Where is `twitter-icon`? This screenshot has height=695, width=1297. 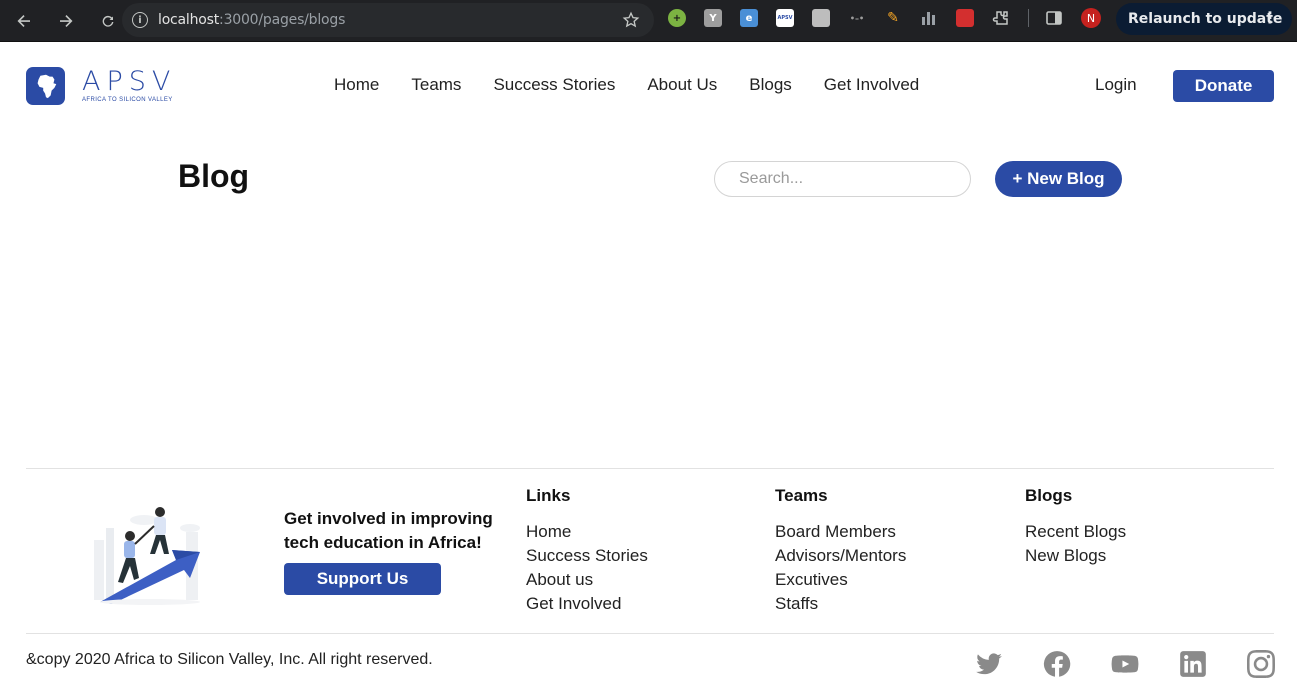
twitter-icon is located at coordinates (989, 664).